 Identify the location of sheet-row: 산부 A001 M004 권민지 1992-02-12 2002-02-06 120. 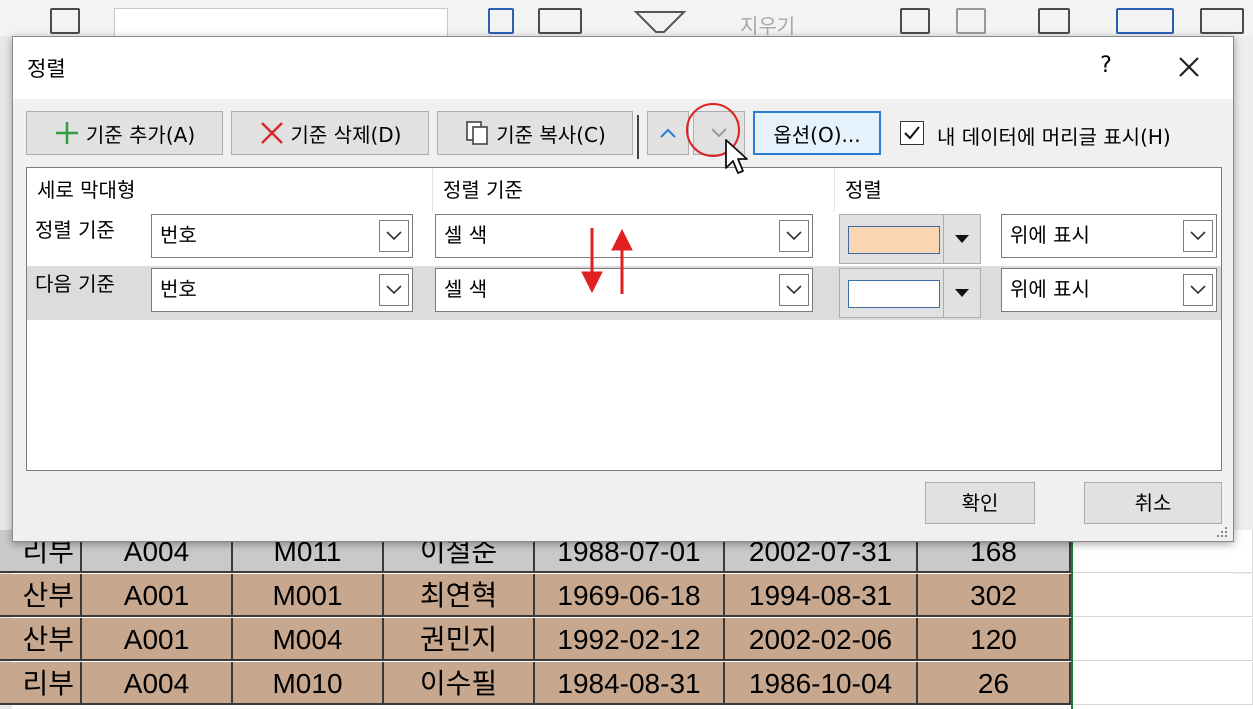
(626, 639).